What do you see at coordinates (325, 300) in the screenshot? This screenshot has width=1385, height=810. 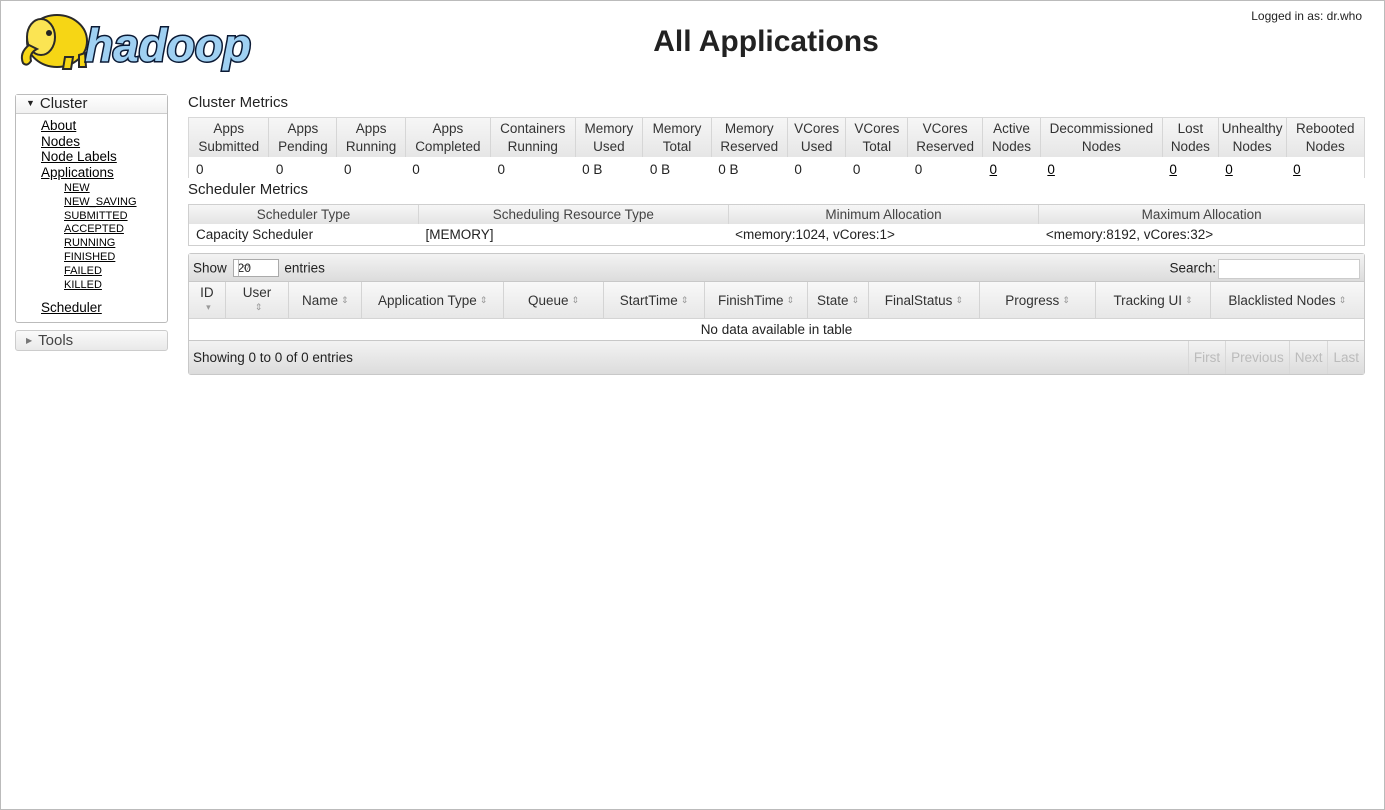 I see `column-header: Name ⇕` at bounding box center [325, 300].